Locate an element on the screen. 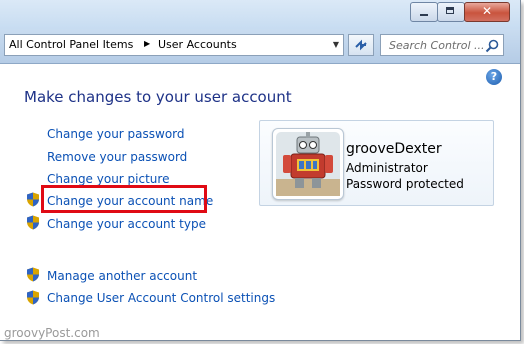 Image resolution: width=524 pixels, height=344 pixels. address-dropdown-icon: ▼ is located at coordinates (336, 44).